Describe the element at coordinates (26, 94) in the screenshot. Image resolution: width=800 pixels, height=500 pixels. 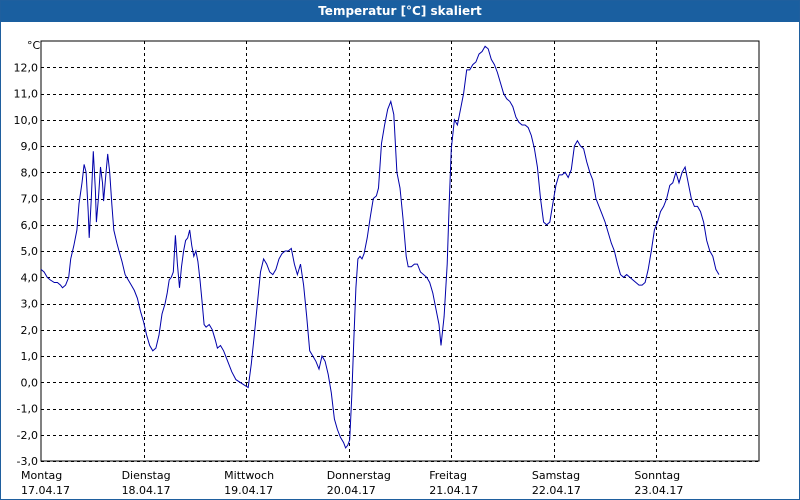
I see `y-tick-label: 11,0` at that location.